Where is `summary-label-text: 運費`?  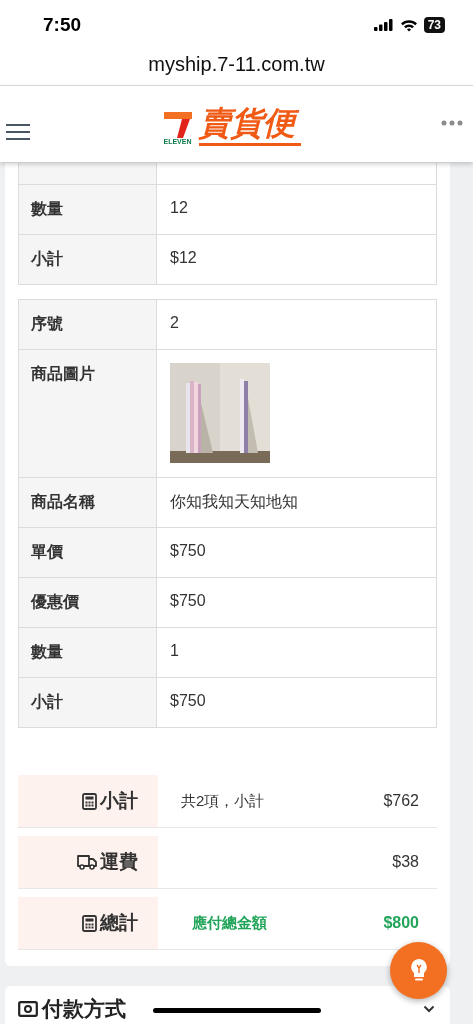
summary-label-text: 運費 is located at coordinates (119, 862).